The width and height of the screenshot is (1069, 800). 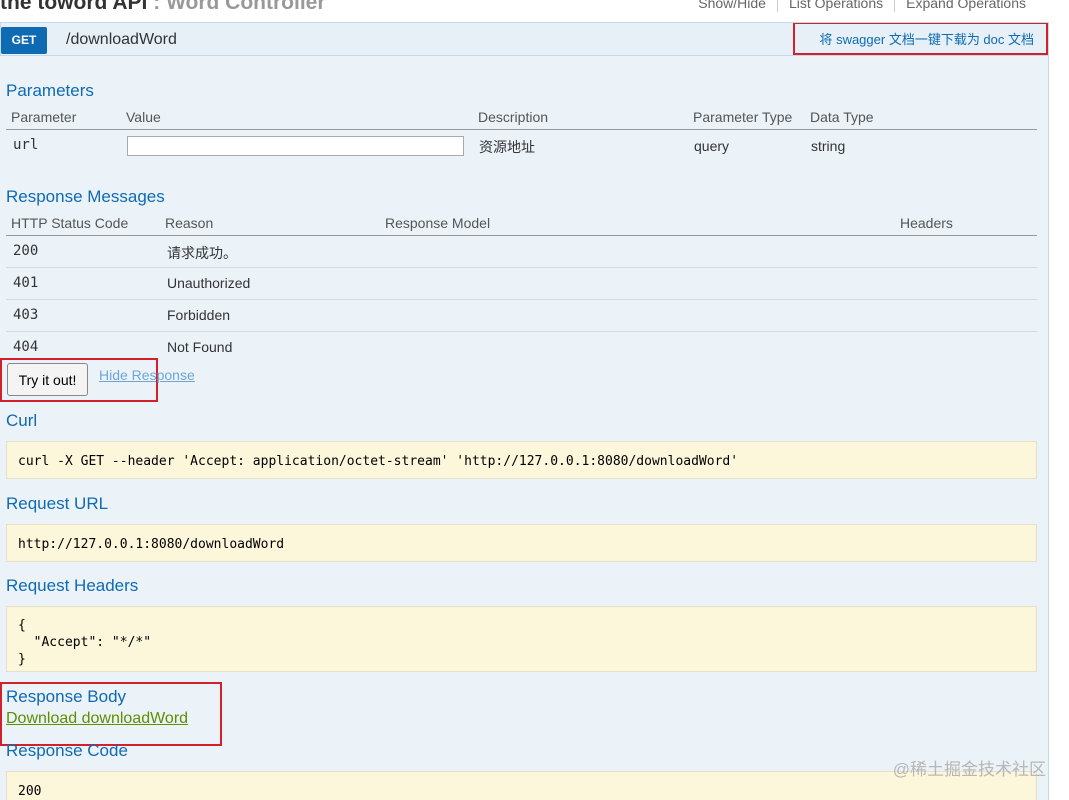 I want to click on try-it-out-button: Try it out!, so click(x=47, y=379).